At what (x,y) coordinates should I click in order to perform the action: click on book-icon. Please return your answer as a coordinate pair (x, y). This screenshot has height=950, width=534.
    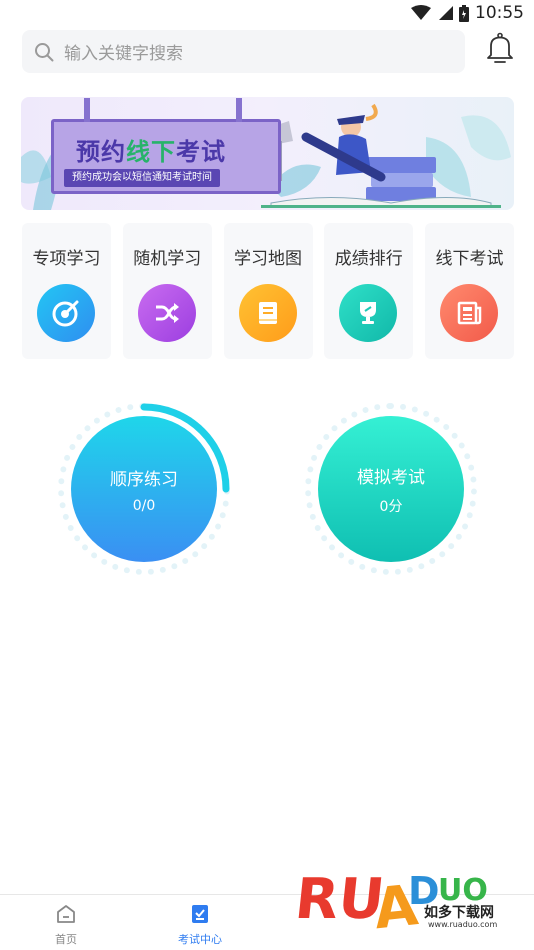
    Looking at the image, I should click on (267, 313).